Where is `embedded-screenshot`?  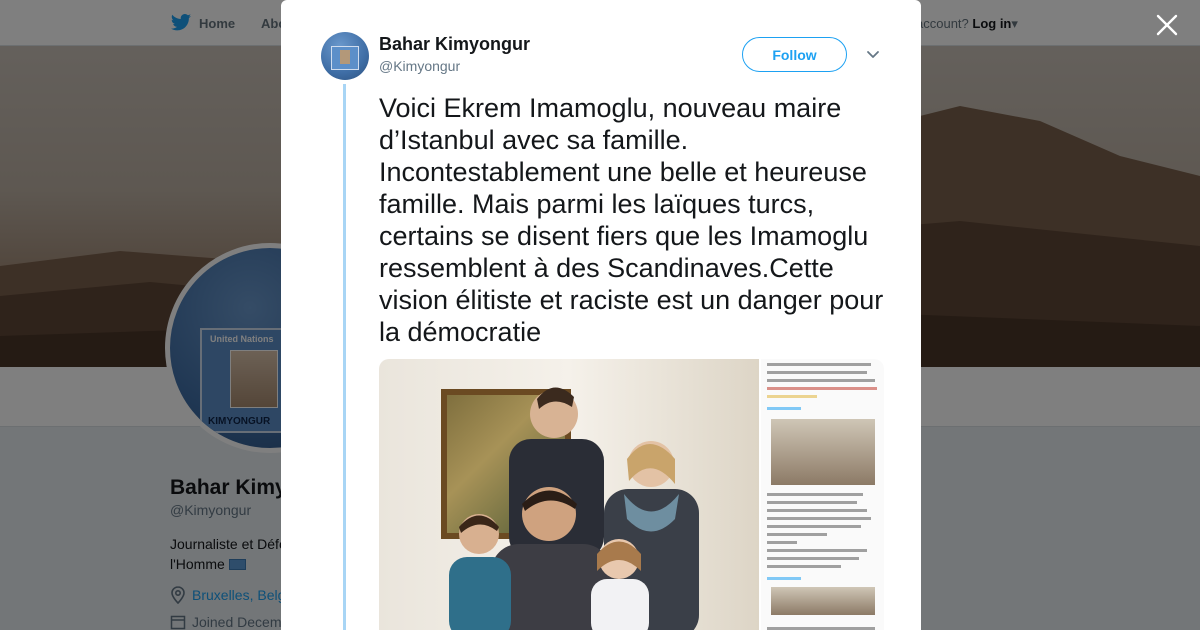
embedded-screenshot is located at coordinates (822, 494).